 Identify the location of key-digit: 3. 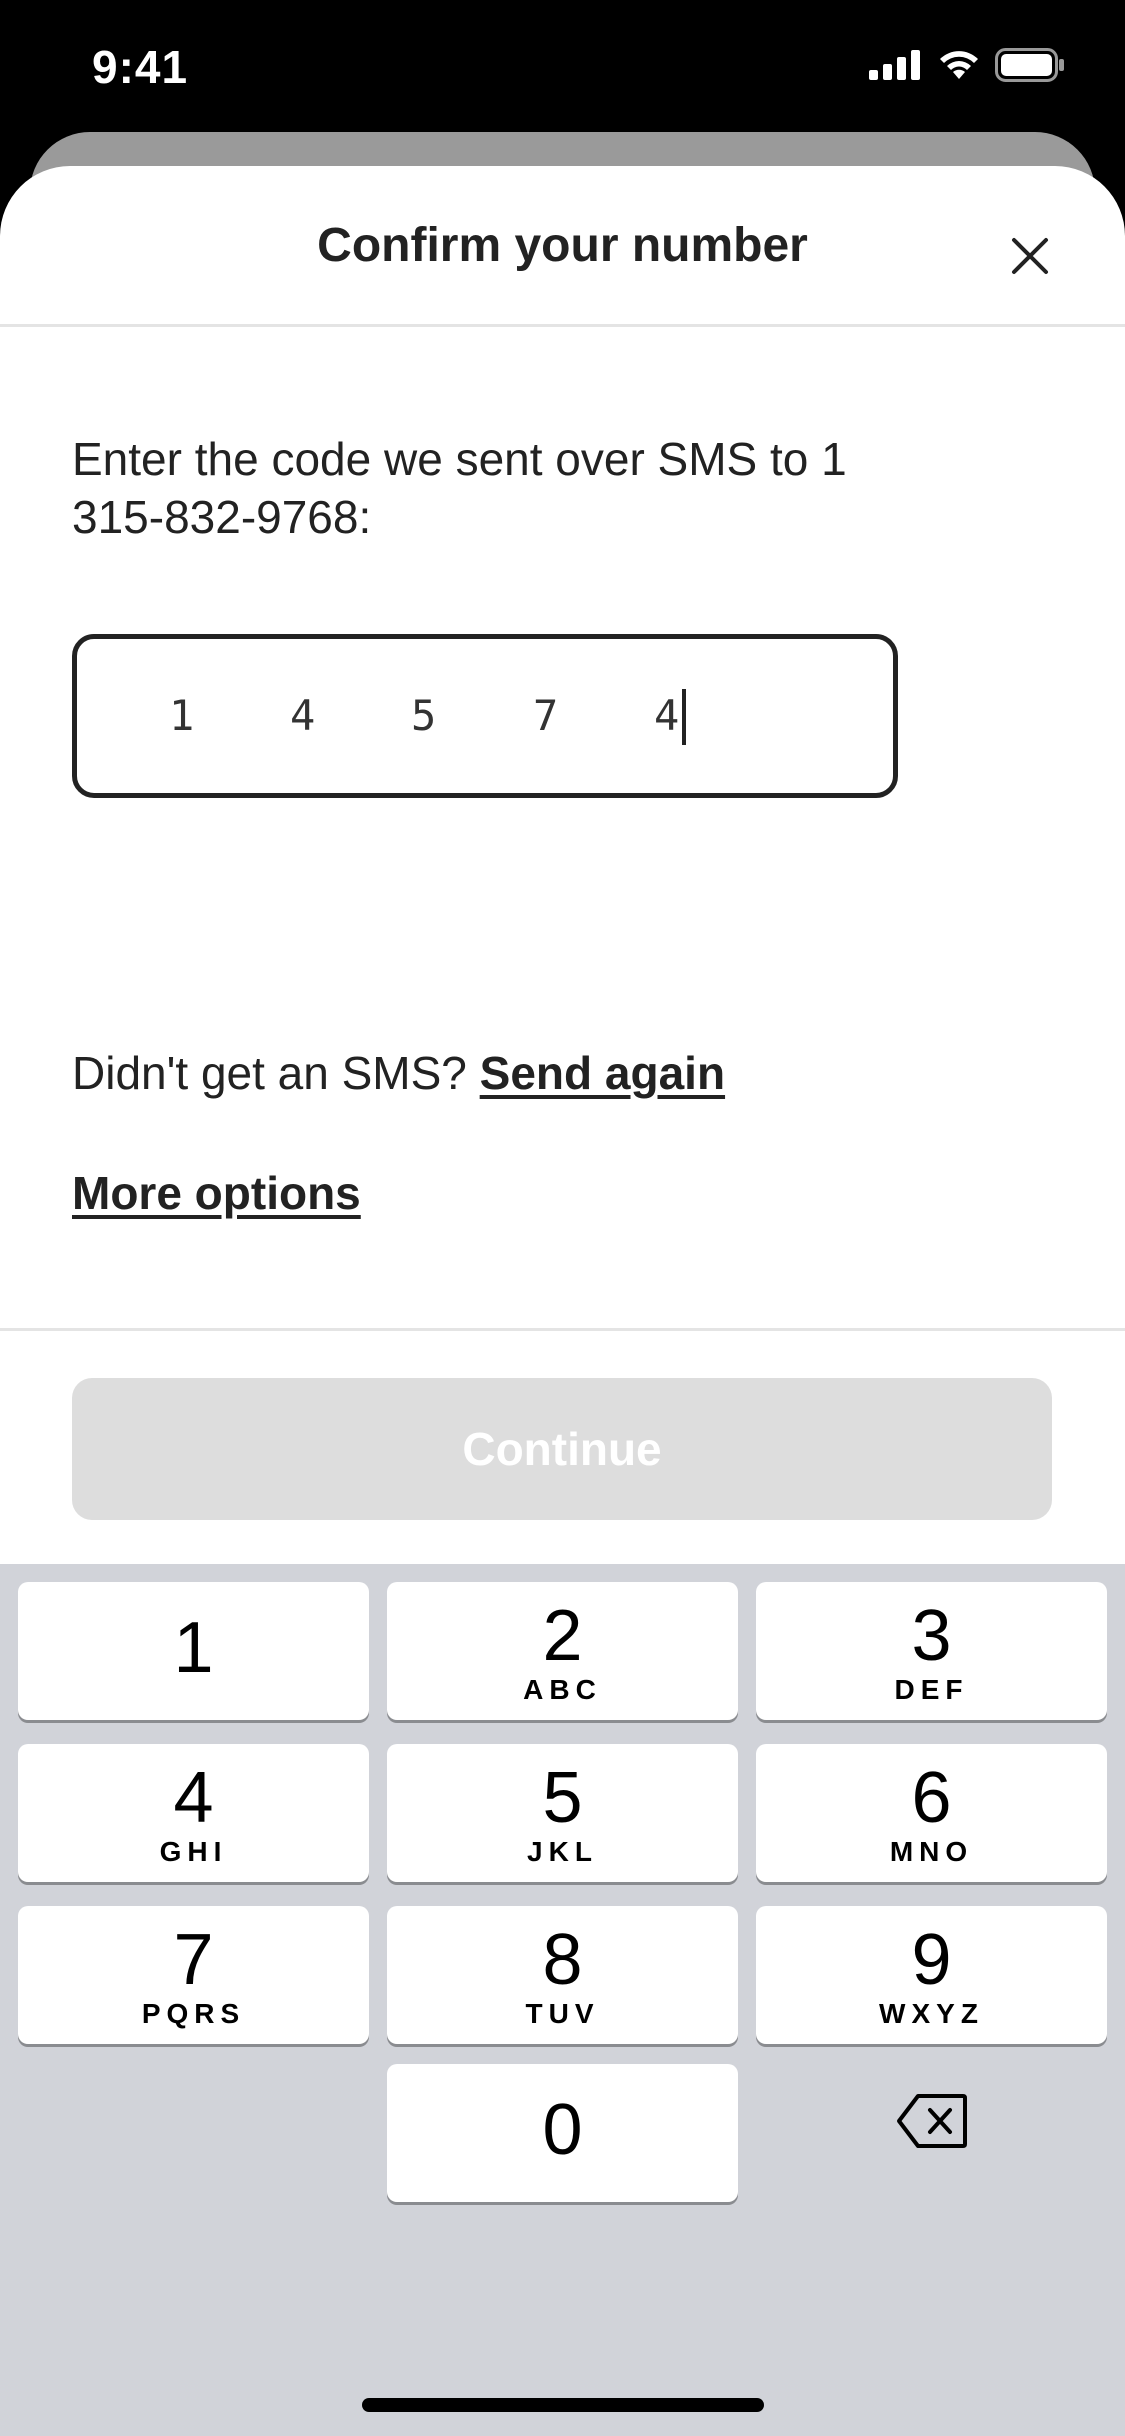
(931, 1636).